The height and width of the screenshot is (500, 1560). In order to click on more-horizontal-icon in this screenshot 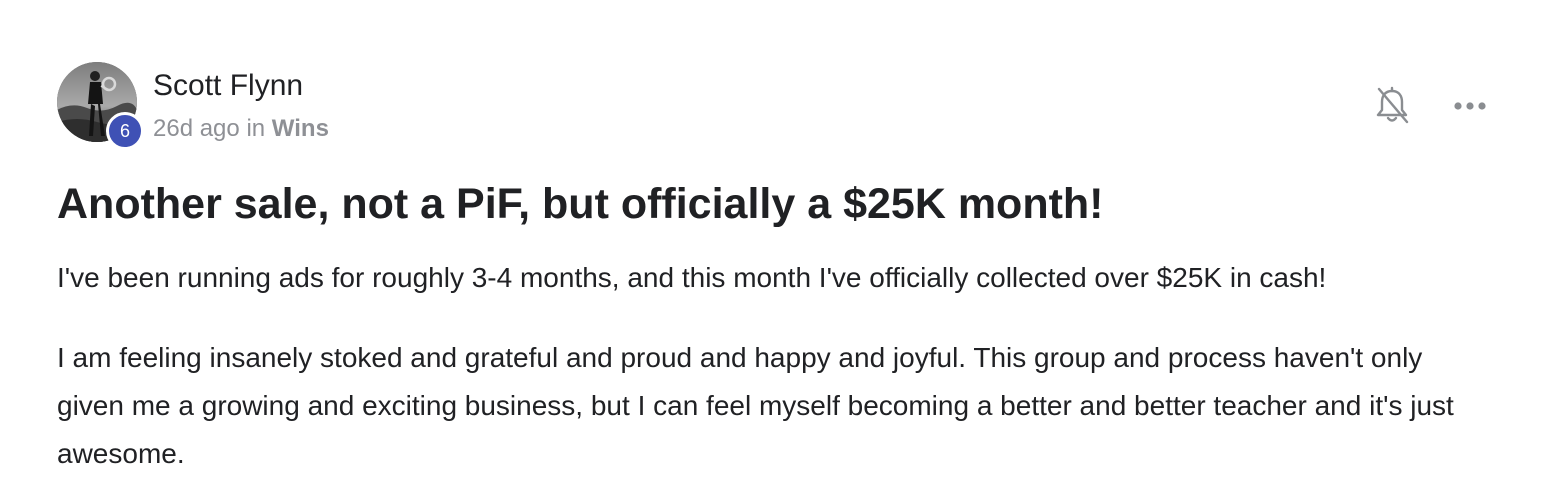, I will do `click(1470, 106)`.